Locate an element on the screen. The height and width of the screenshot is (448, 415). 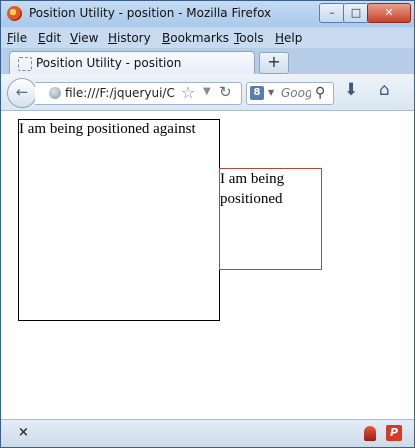
tab-label: Position Utility - position is located at coordinates (109, 63).